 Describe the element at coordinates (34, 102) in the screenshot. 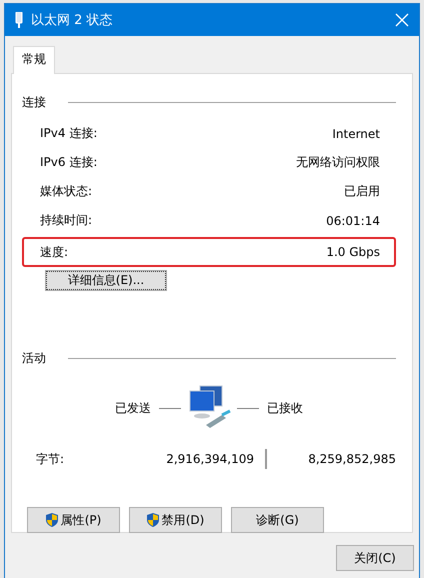

I see `section-heading: 连接` at that location.